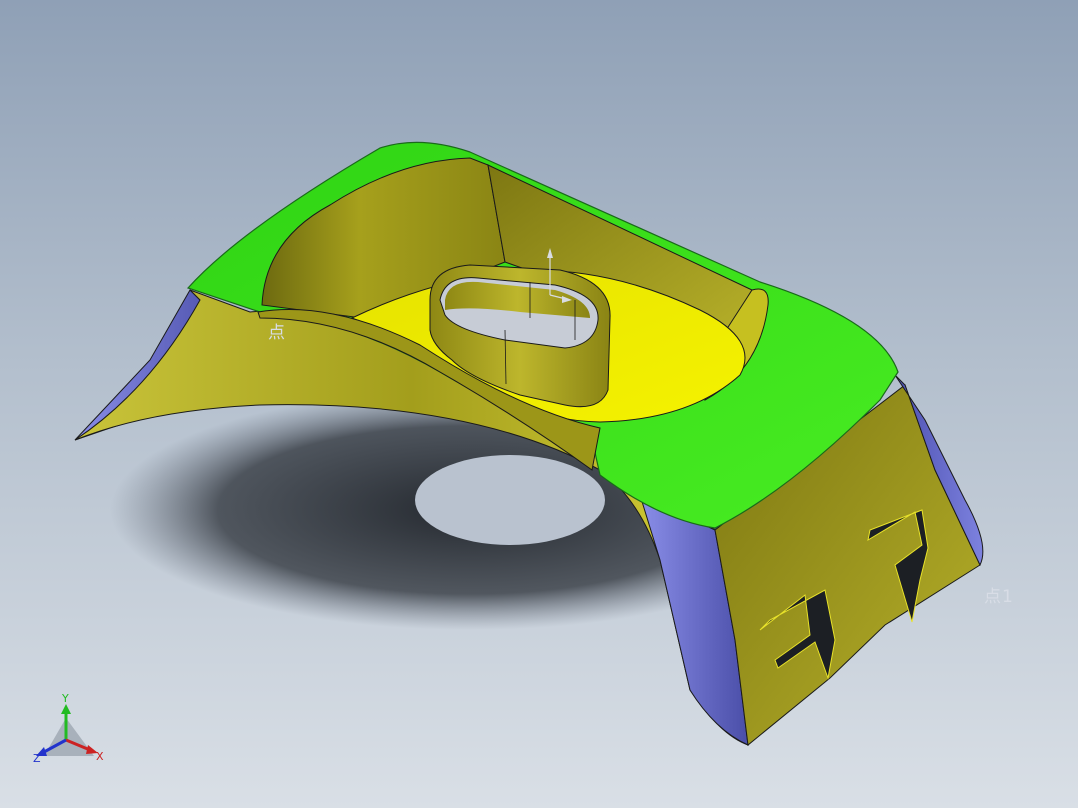 The height and width of the screenshot is (808, 1078). I want to click on orientation-triad: Y X Z, so click(70, 730).